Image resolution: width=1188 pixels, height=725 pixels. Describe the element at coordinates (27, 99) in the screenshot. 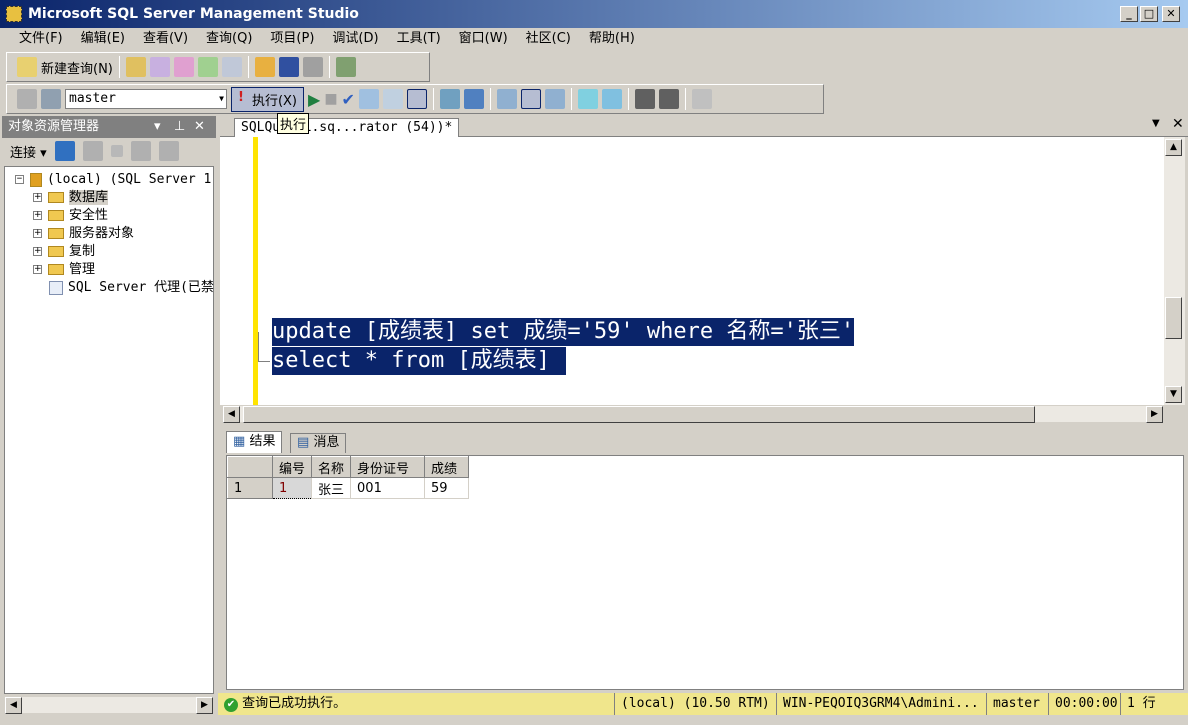

I see `connect-icon` at that location.